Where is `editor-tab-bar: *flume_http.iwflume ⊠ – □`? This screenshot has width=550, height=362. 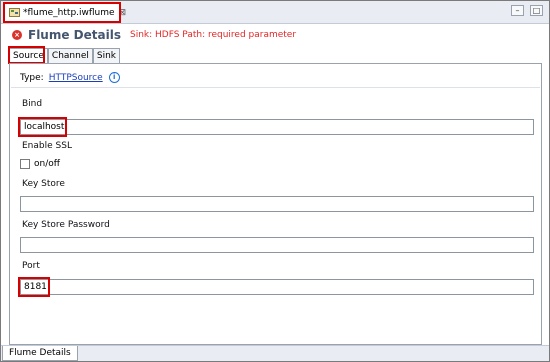
editor-tab-bar: *flume_http.iwflume ⊠ – □ is located at coordinates (275, 12).